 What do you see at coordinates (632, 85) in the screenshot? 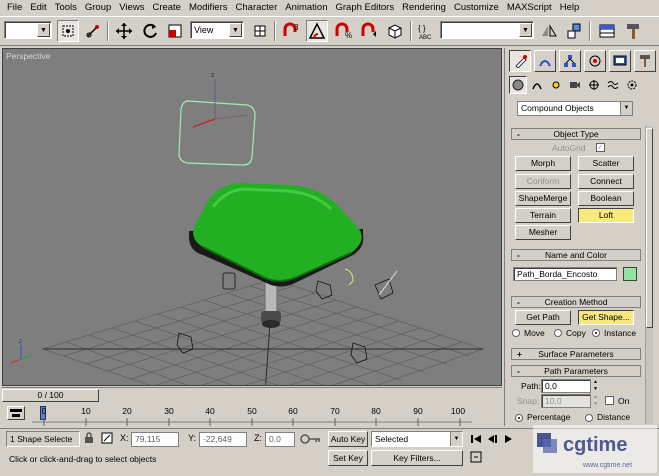
I see `systems-button` at bounding box center [632, 85].